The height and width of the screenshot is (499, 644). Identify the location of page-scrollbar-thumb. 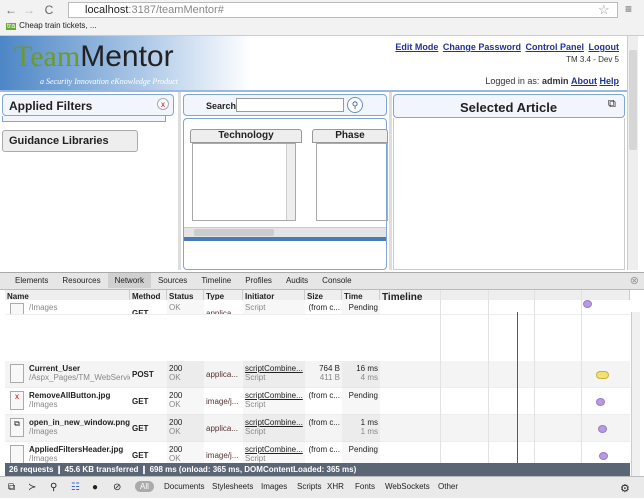
(633, 100).